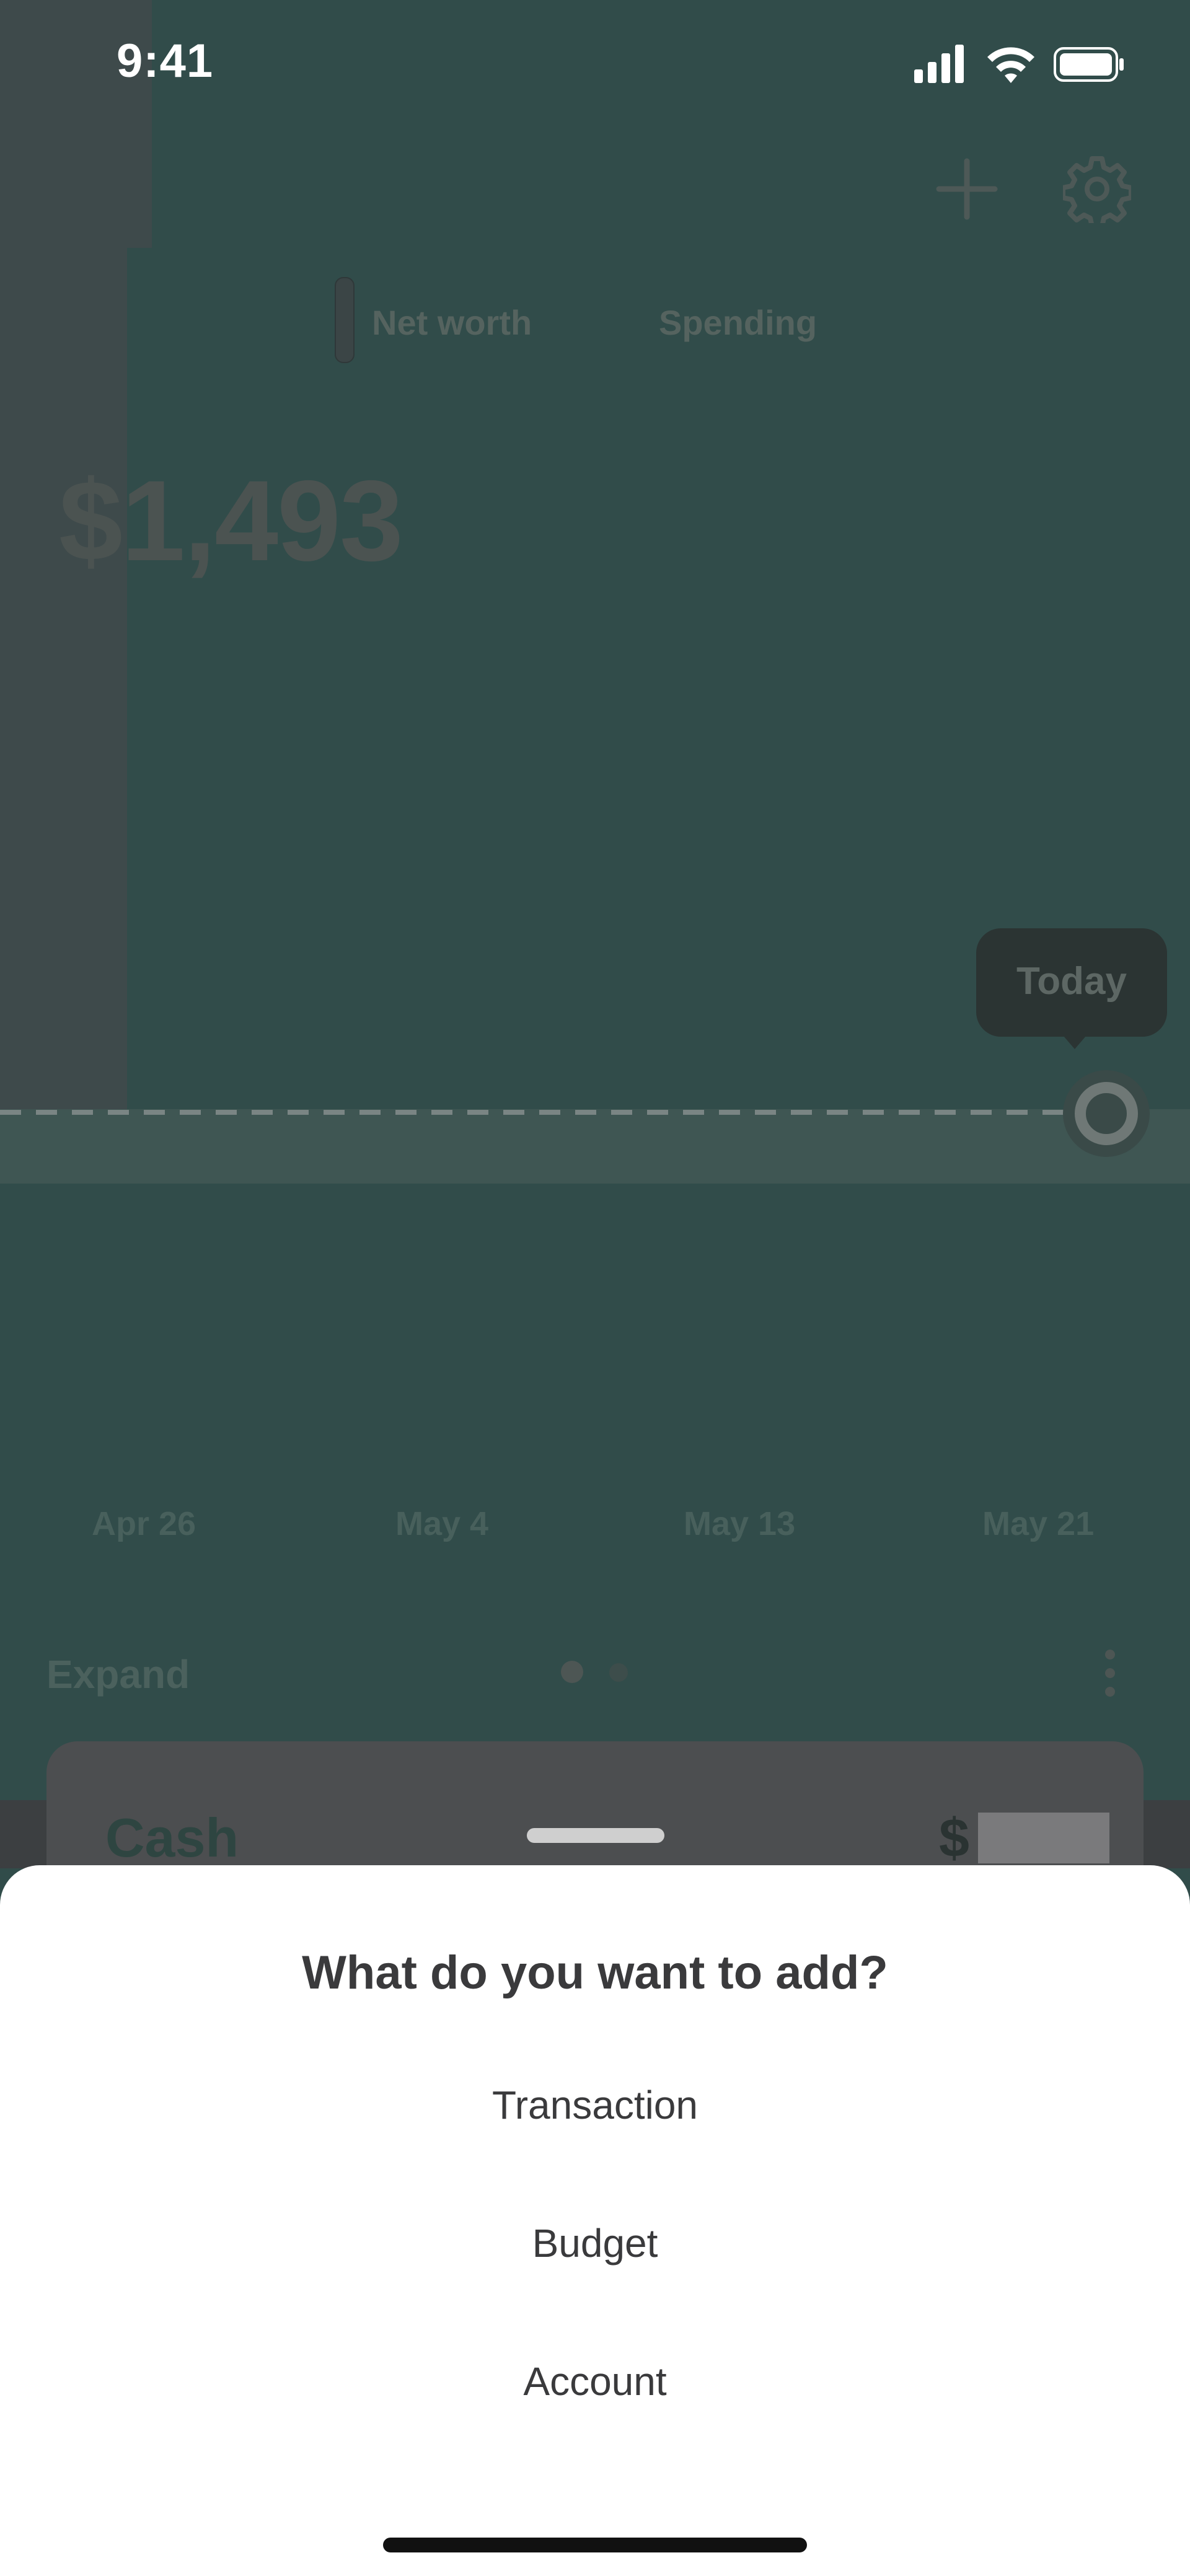 The height and width of the screenshot is (2576, 1190). Describe the element at coordinates (452, 322) in the screenshot. I see `tab-net-worth: Net worth` at that location.